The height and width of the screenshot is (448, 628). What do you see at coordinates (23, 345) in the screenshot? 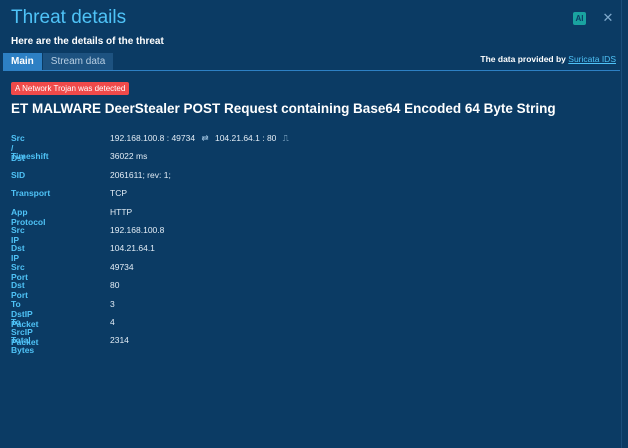
I see `detail-label: Total Bytes` at bounding box center [23, 345].